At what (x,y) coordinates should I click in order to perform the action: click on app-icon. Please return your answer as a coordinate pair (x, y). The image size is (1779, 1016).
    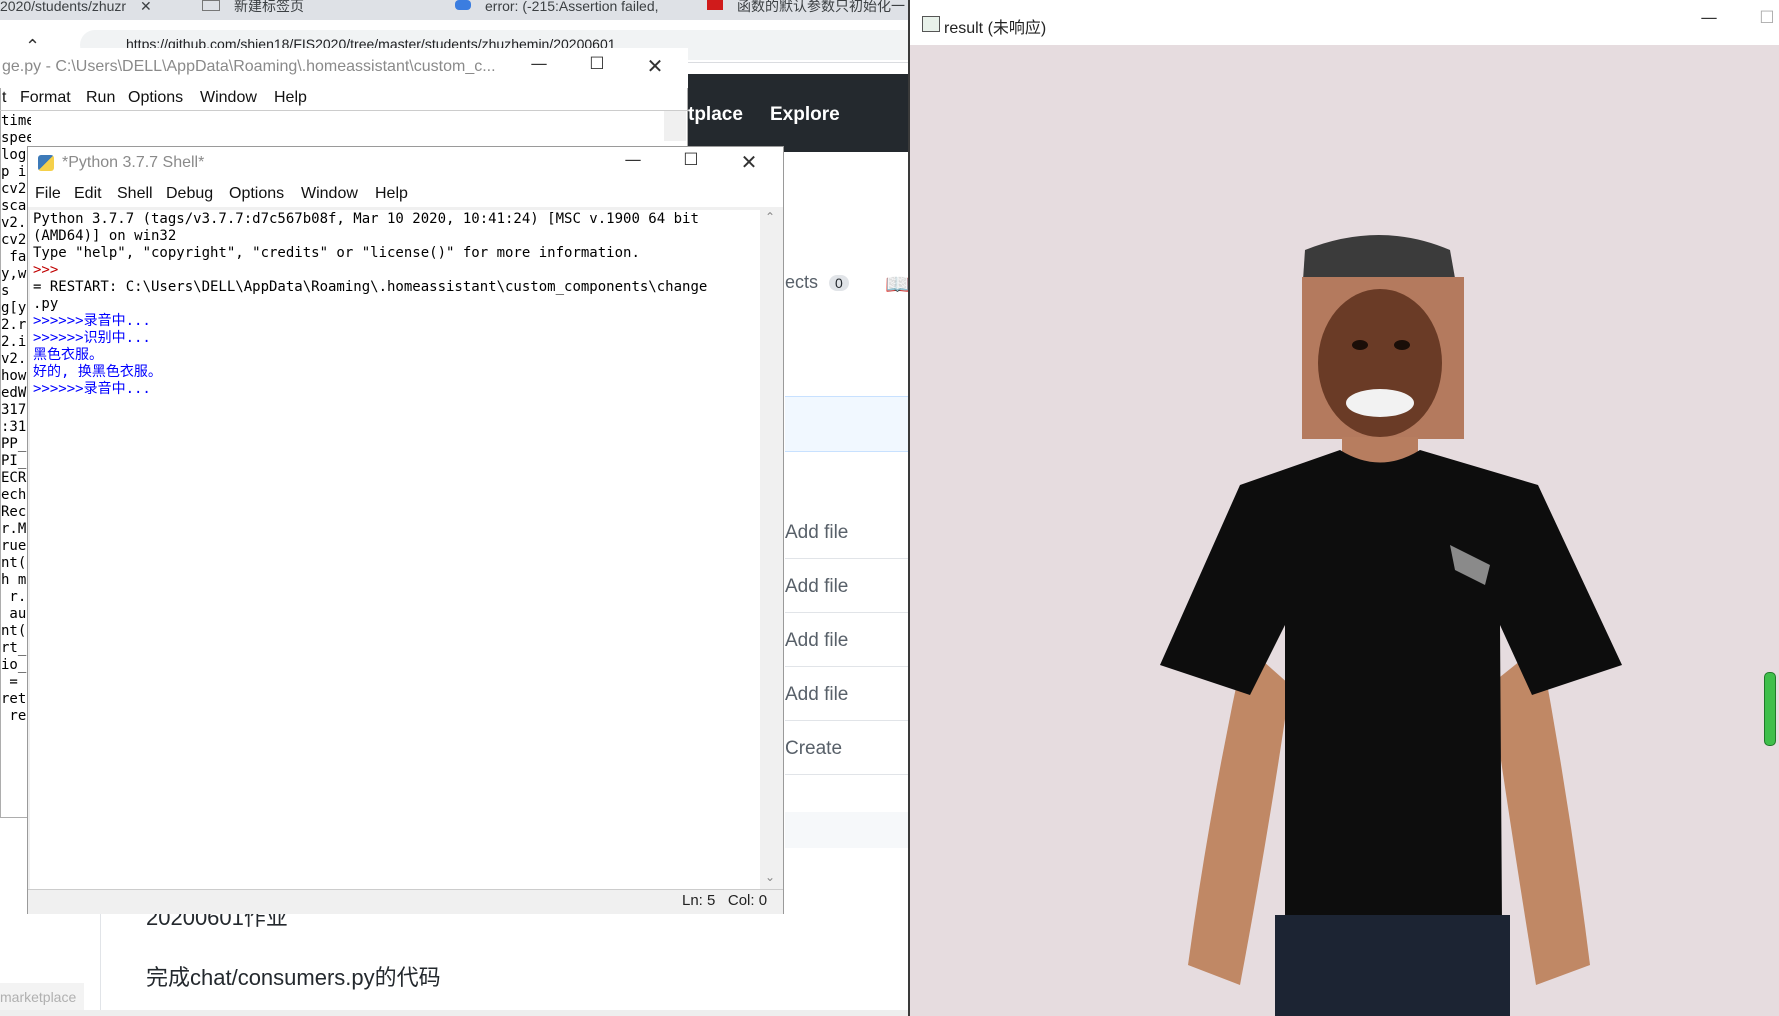
    Looking at the image, I should click on (931, 24).